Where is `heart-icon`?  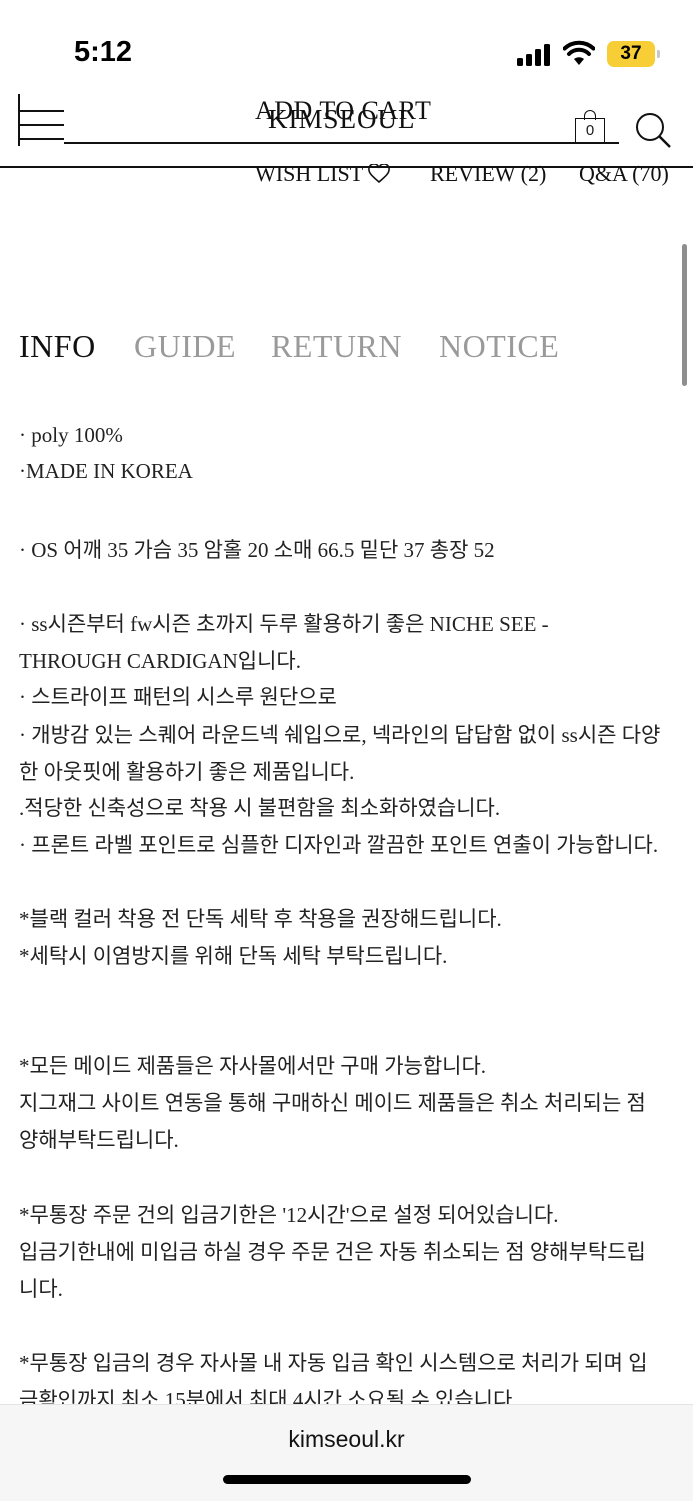 heart-icon is located at coordinates (379, 173).